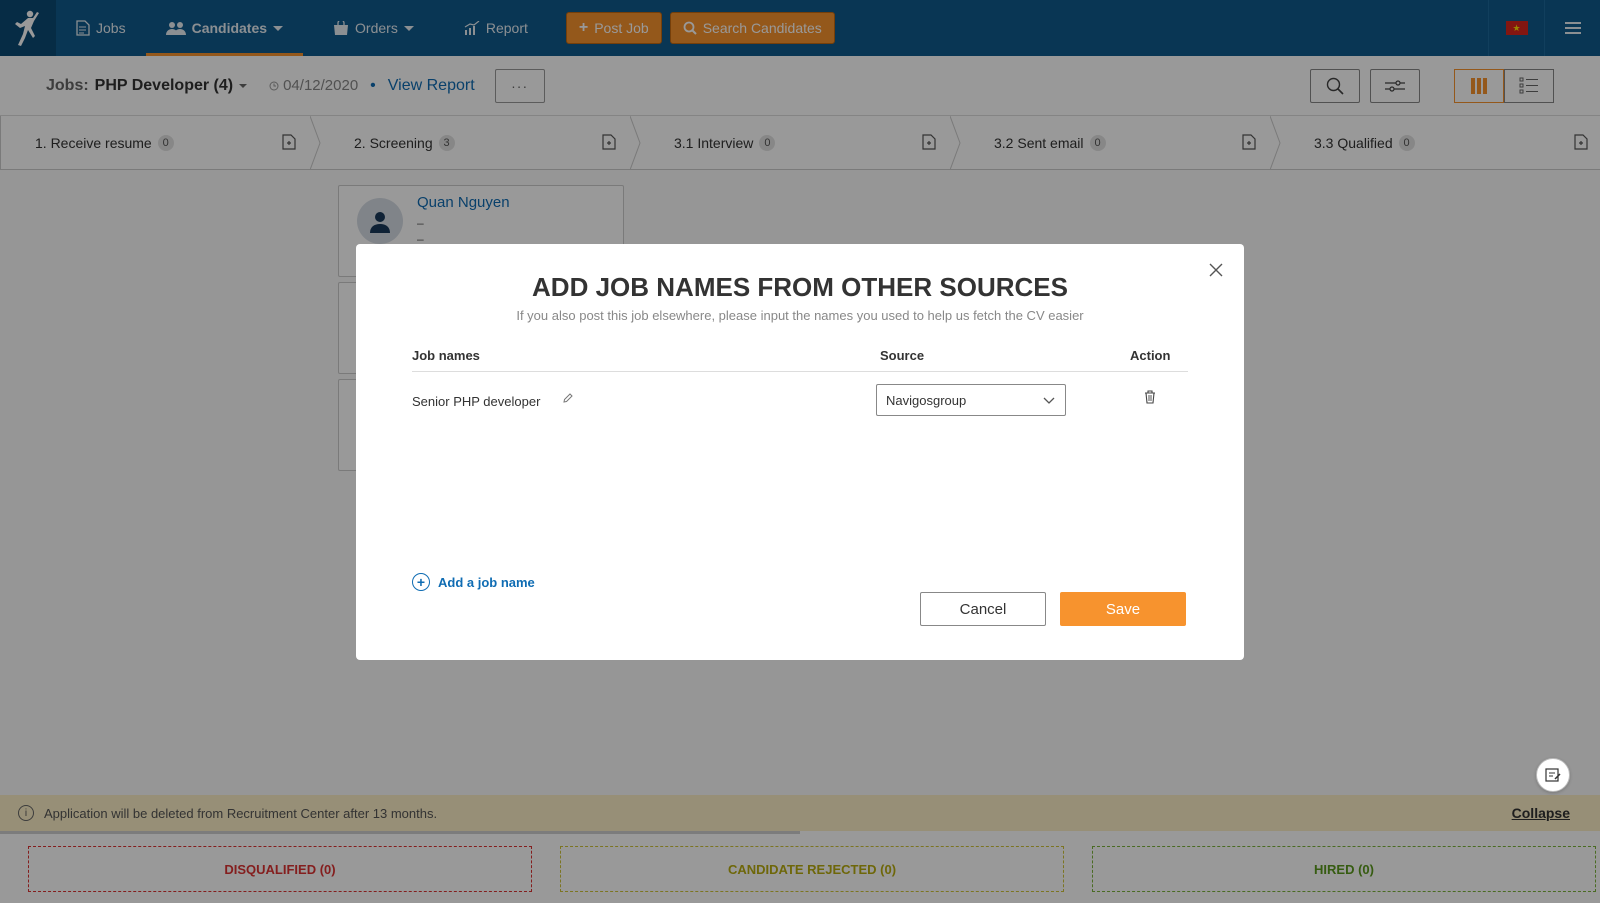 The image size is (1600, 903). Describe the element at coordinates (1123, 609) in the screenshot. I see `save-button: Save` at that location.